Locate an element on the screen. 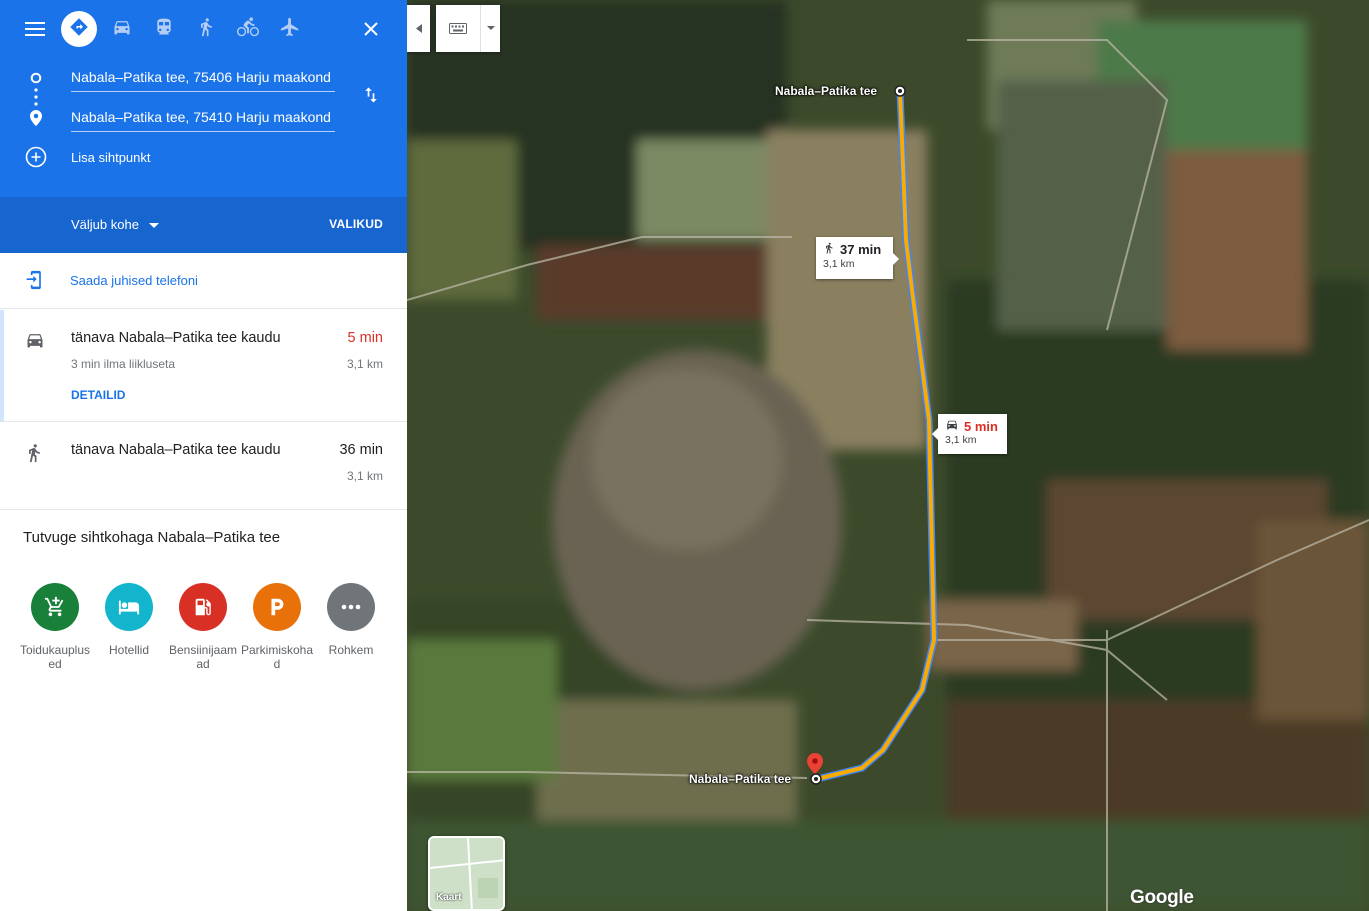 This screenshot has width=1369, height=911. more-icon is located at coordinates (351, 607).